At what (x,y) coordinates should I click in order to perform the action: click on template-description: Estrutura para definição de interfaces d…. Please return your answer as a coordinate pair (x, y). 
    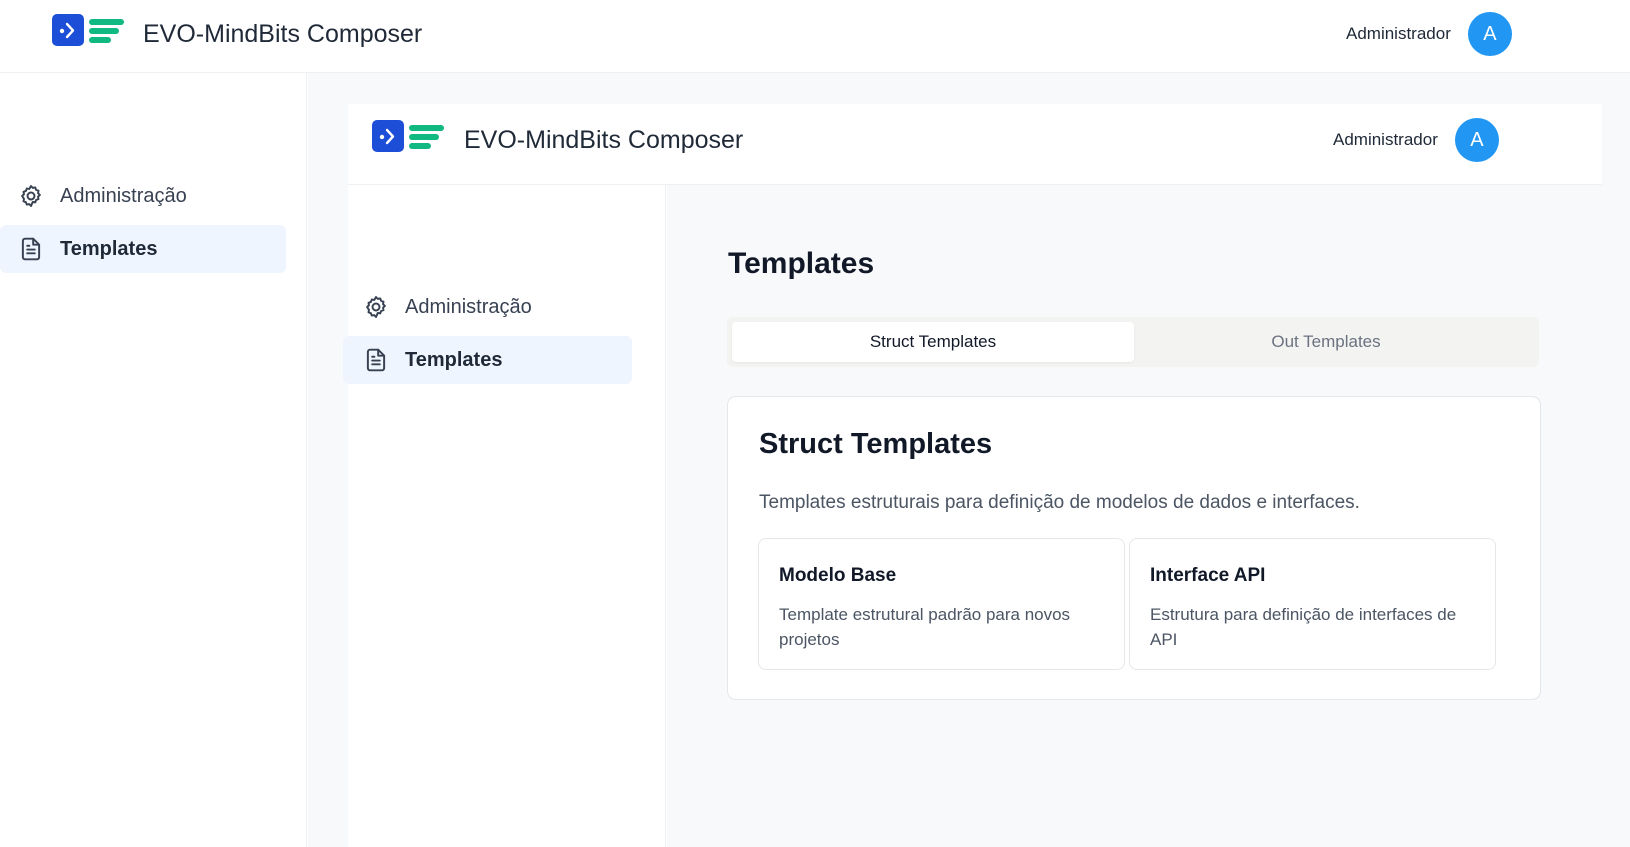
    Looking at the image, I should click on (1303, 627).